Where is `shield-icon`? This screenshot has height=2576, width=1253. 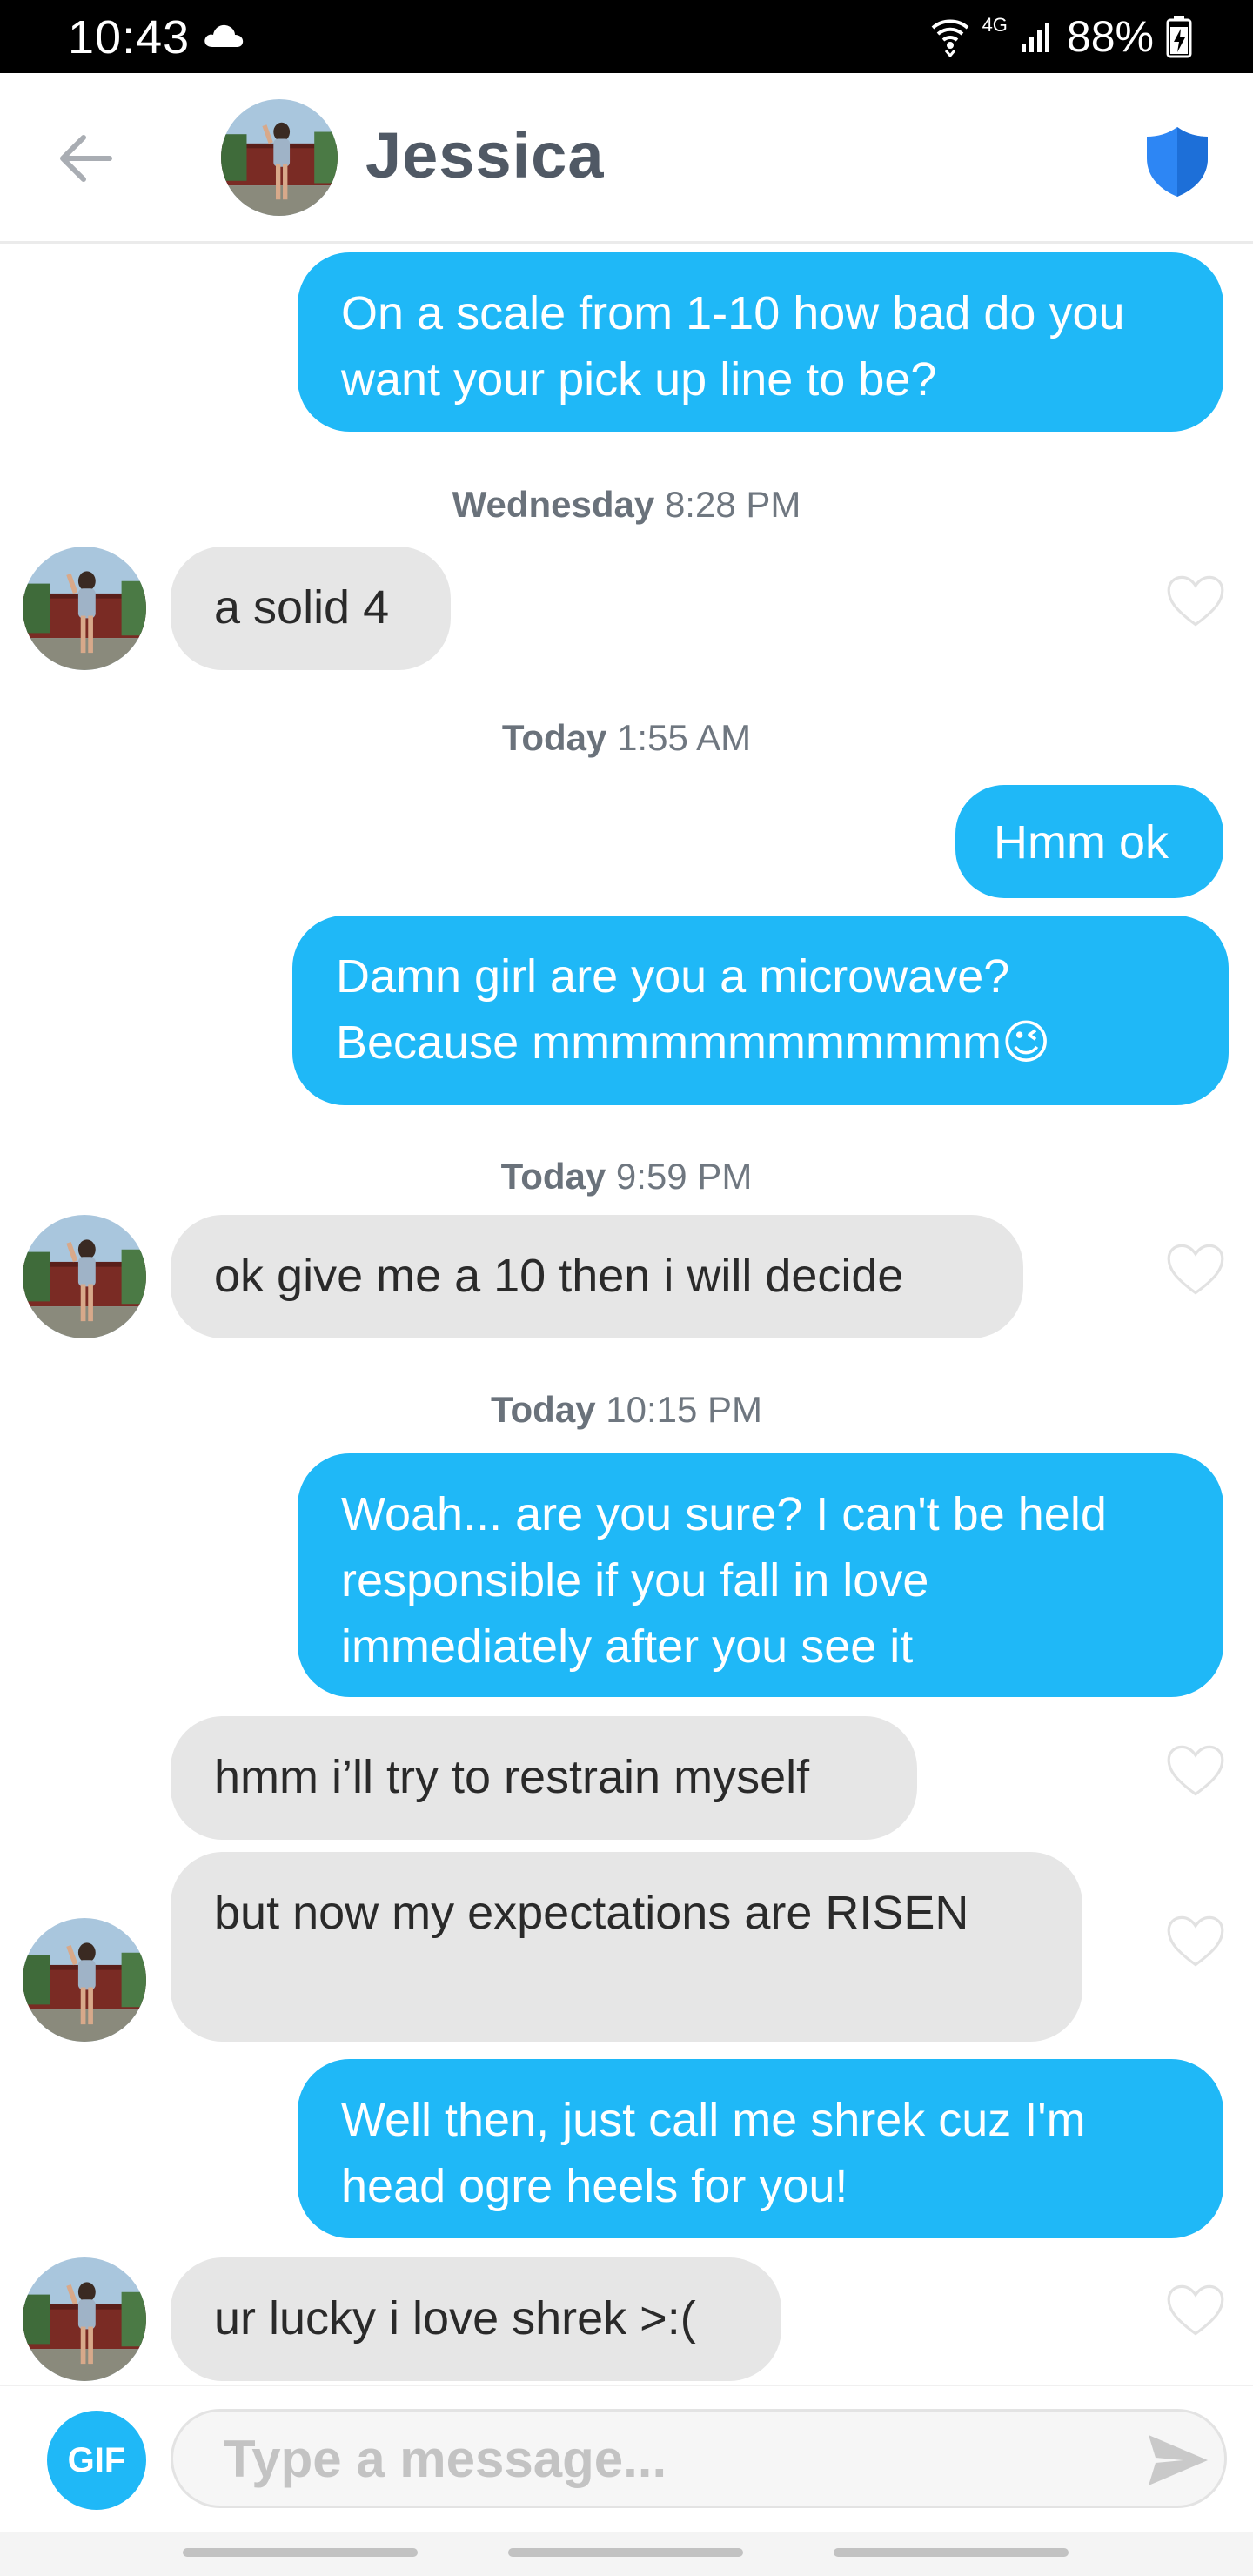
shield-icon is located at coordinates (1177, 162).